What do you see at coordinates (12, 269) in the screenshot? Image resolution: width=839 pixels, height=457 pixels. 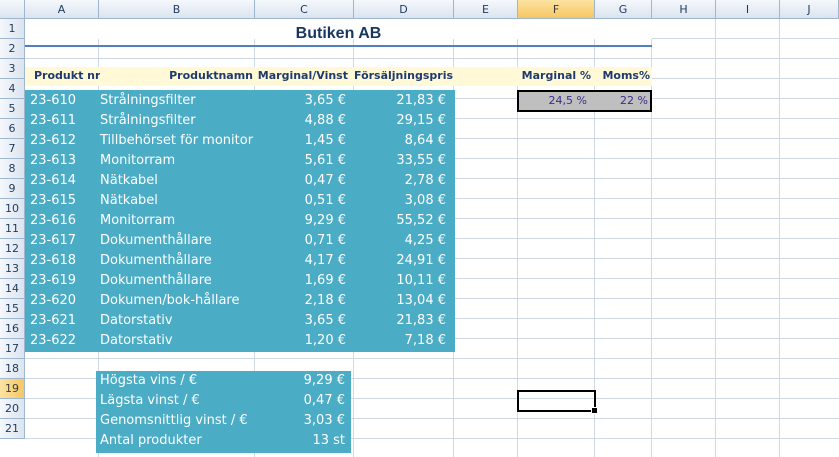 I see `row-header-13: 13` at bounding box center [12, 269].